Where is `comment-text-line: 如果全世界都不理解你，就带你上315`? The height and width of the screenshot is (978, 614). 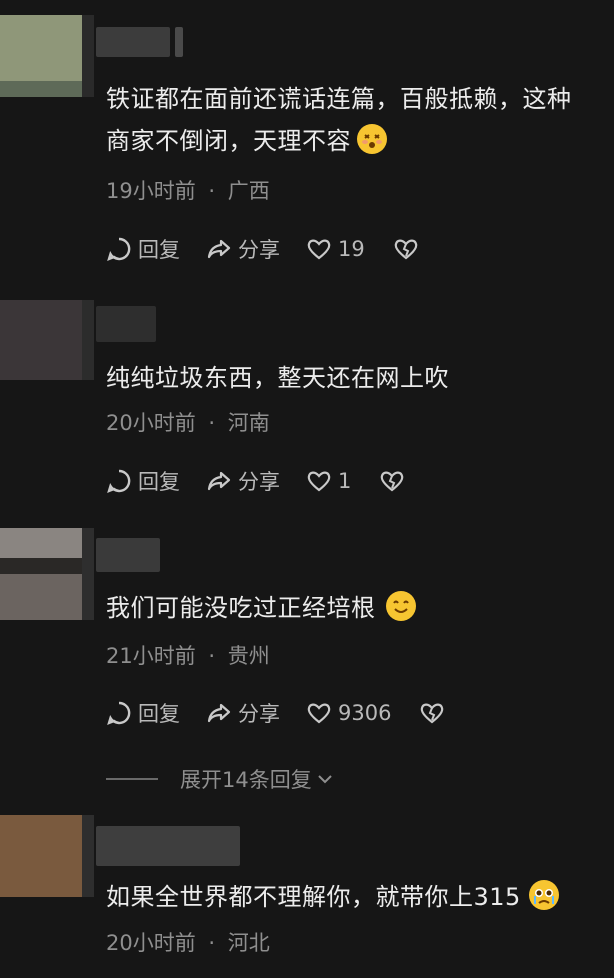 comment-text-line: 如果全世界都不理解你，就带你上315 is located at coordinates (356, 897).